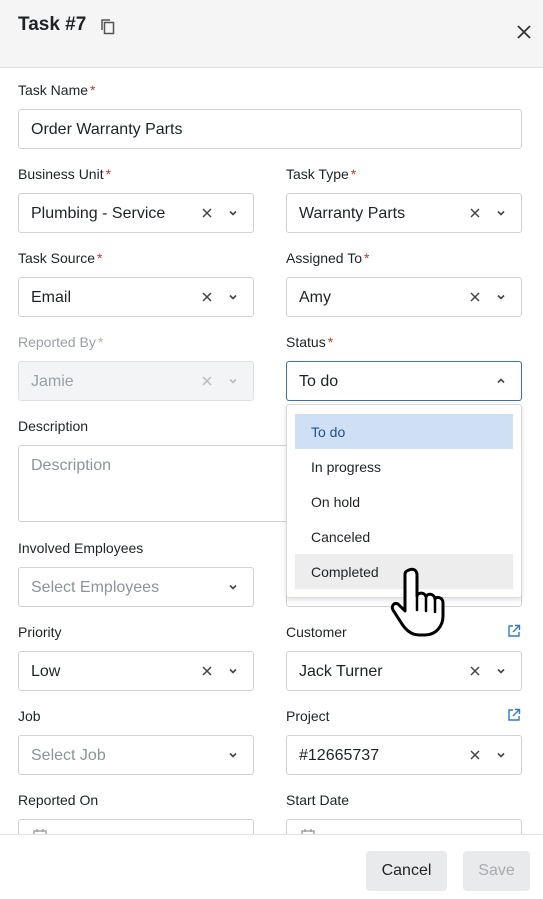  What do you see at coordinates (95, 587) in the screenshot?
I see `involved-employees-placeholder: Select Employees` at bounding box center [95, 587].